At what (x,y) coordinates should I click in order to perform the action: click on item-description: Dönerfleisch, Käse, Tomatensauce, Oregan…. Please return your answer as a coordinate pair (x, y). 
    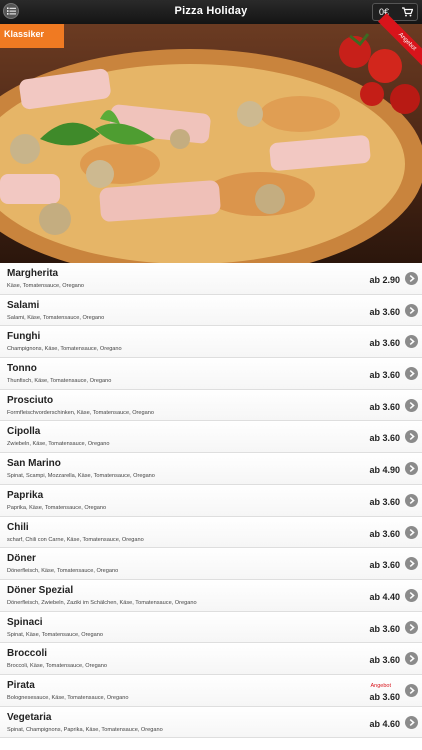
    Looking at the image, I should click on (63, 571).